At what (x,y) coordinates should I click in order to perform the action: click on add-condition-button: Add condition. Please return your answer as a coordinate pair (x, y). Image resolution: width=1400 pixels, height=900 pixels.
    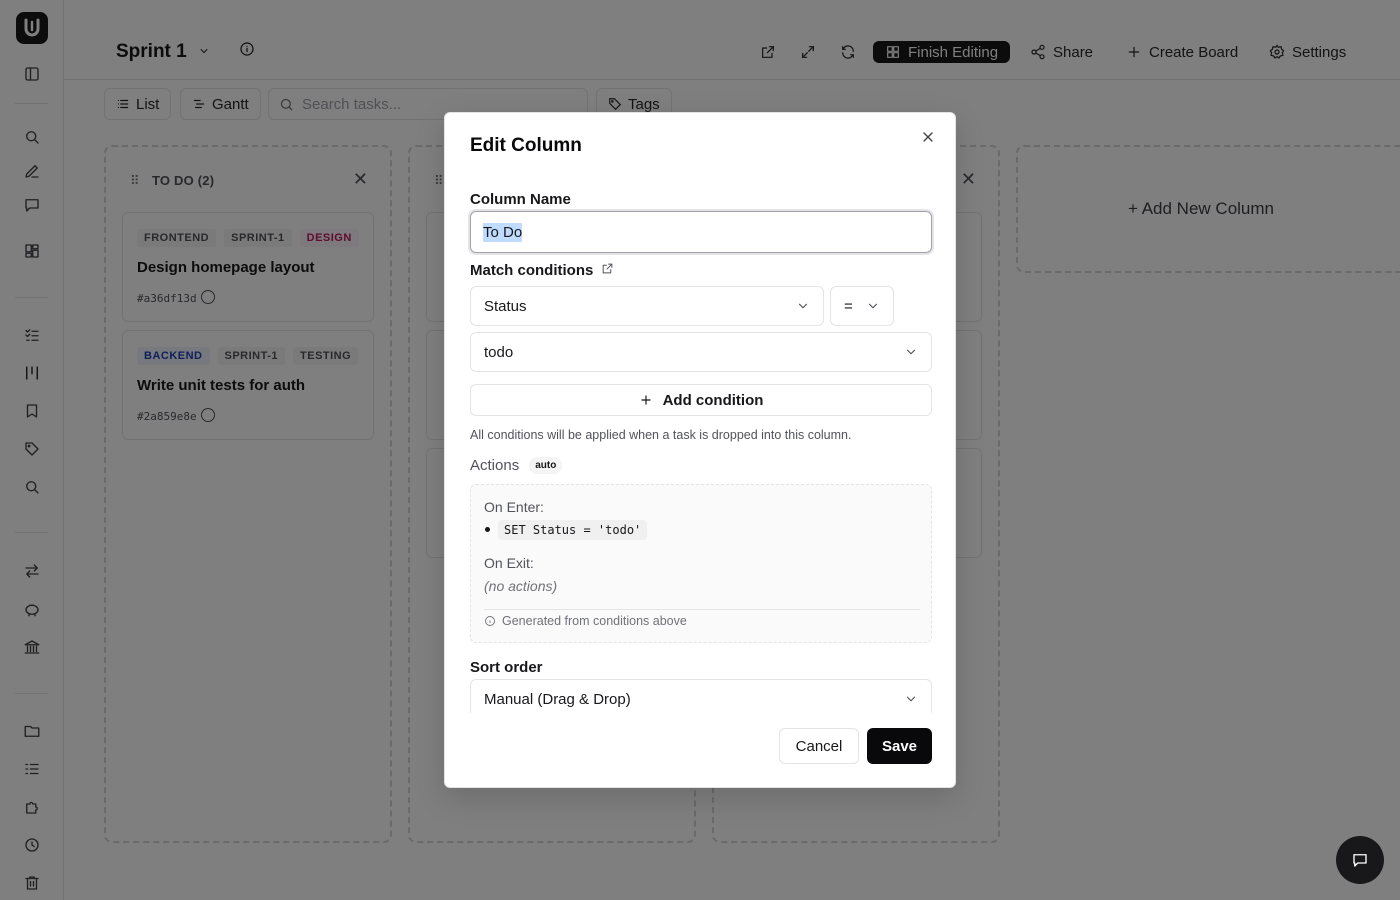
    Looking at the image, I should click on (701, 400).